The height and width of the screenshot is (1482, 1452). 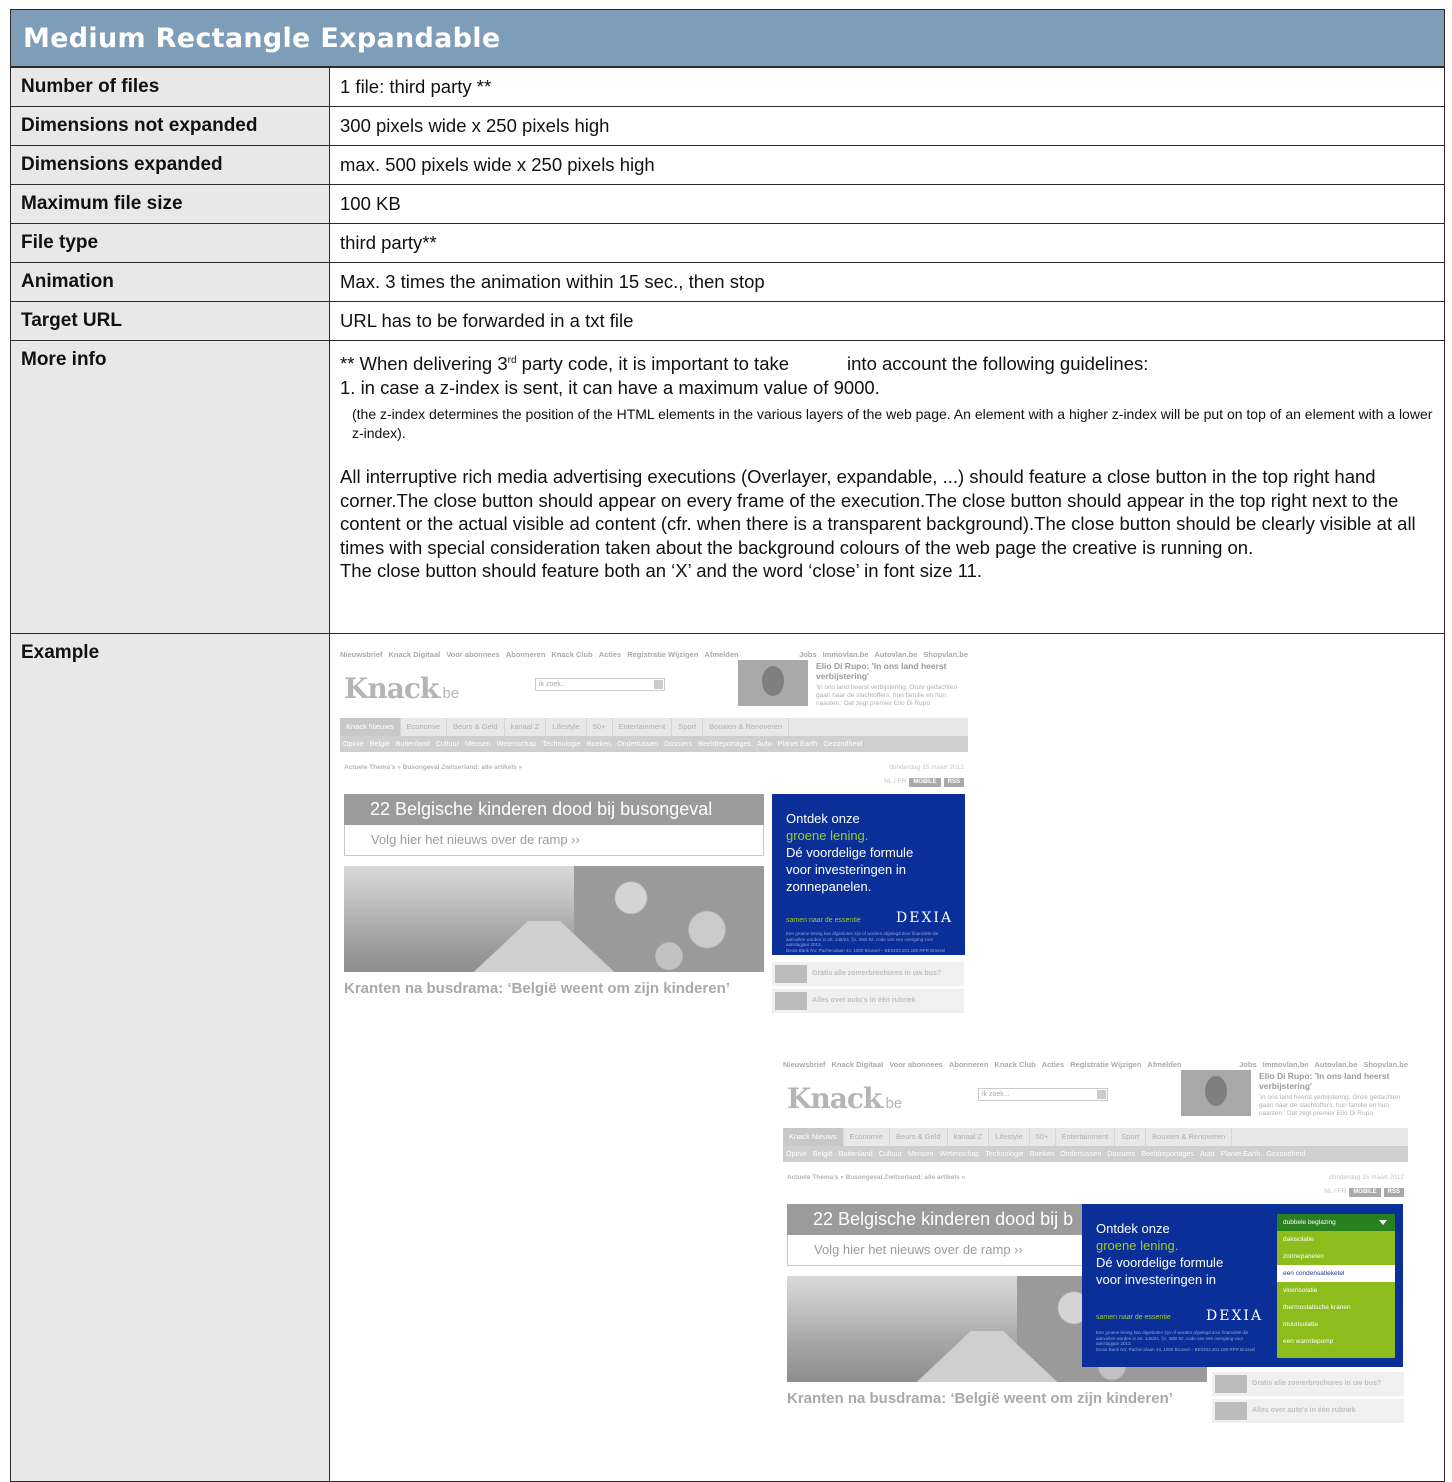 What do you see at coordinates (1336, 1324) in the screenshot?
I see `option-item: muurisolatie` at bounding box center [1336, 1324].